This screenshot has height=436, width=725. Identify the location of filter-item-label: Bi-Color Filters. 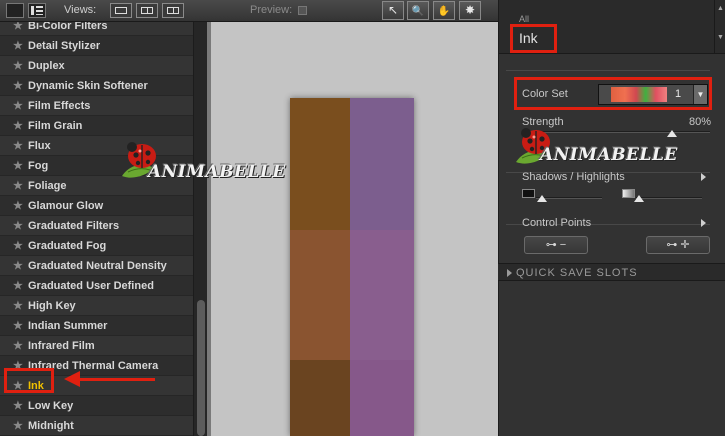
(68, 27).